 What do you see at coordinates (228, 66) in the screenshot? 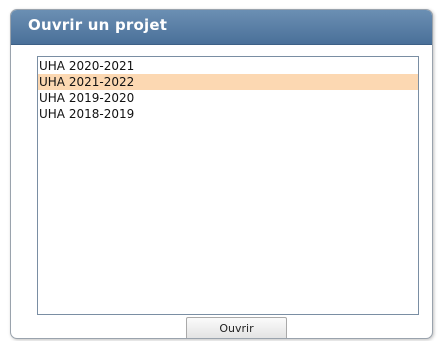
I see `project-list-item: UHA 2020-2021` at bounding box center [228, 66].